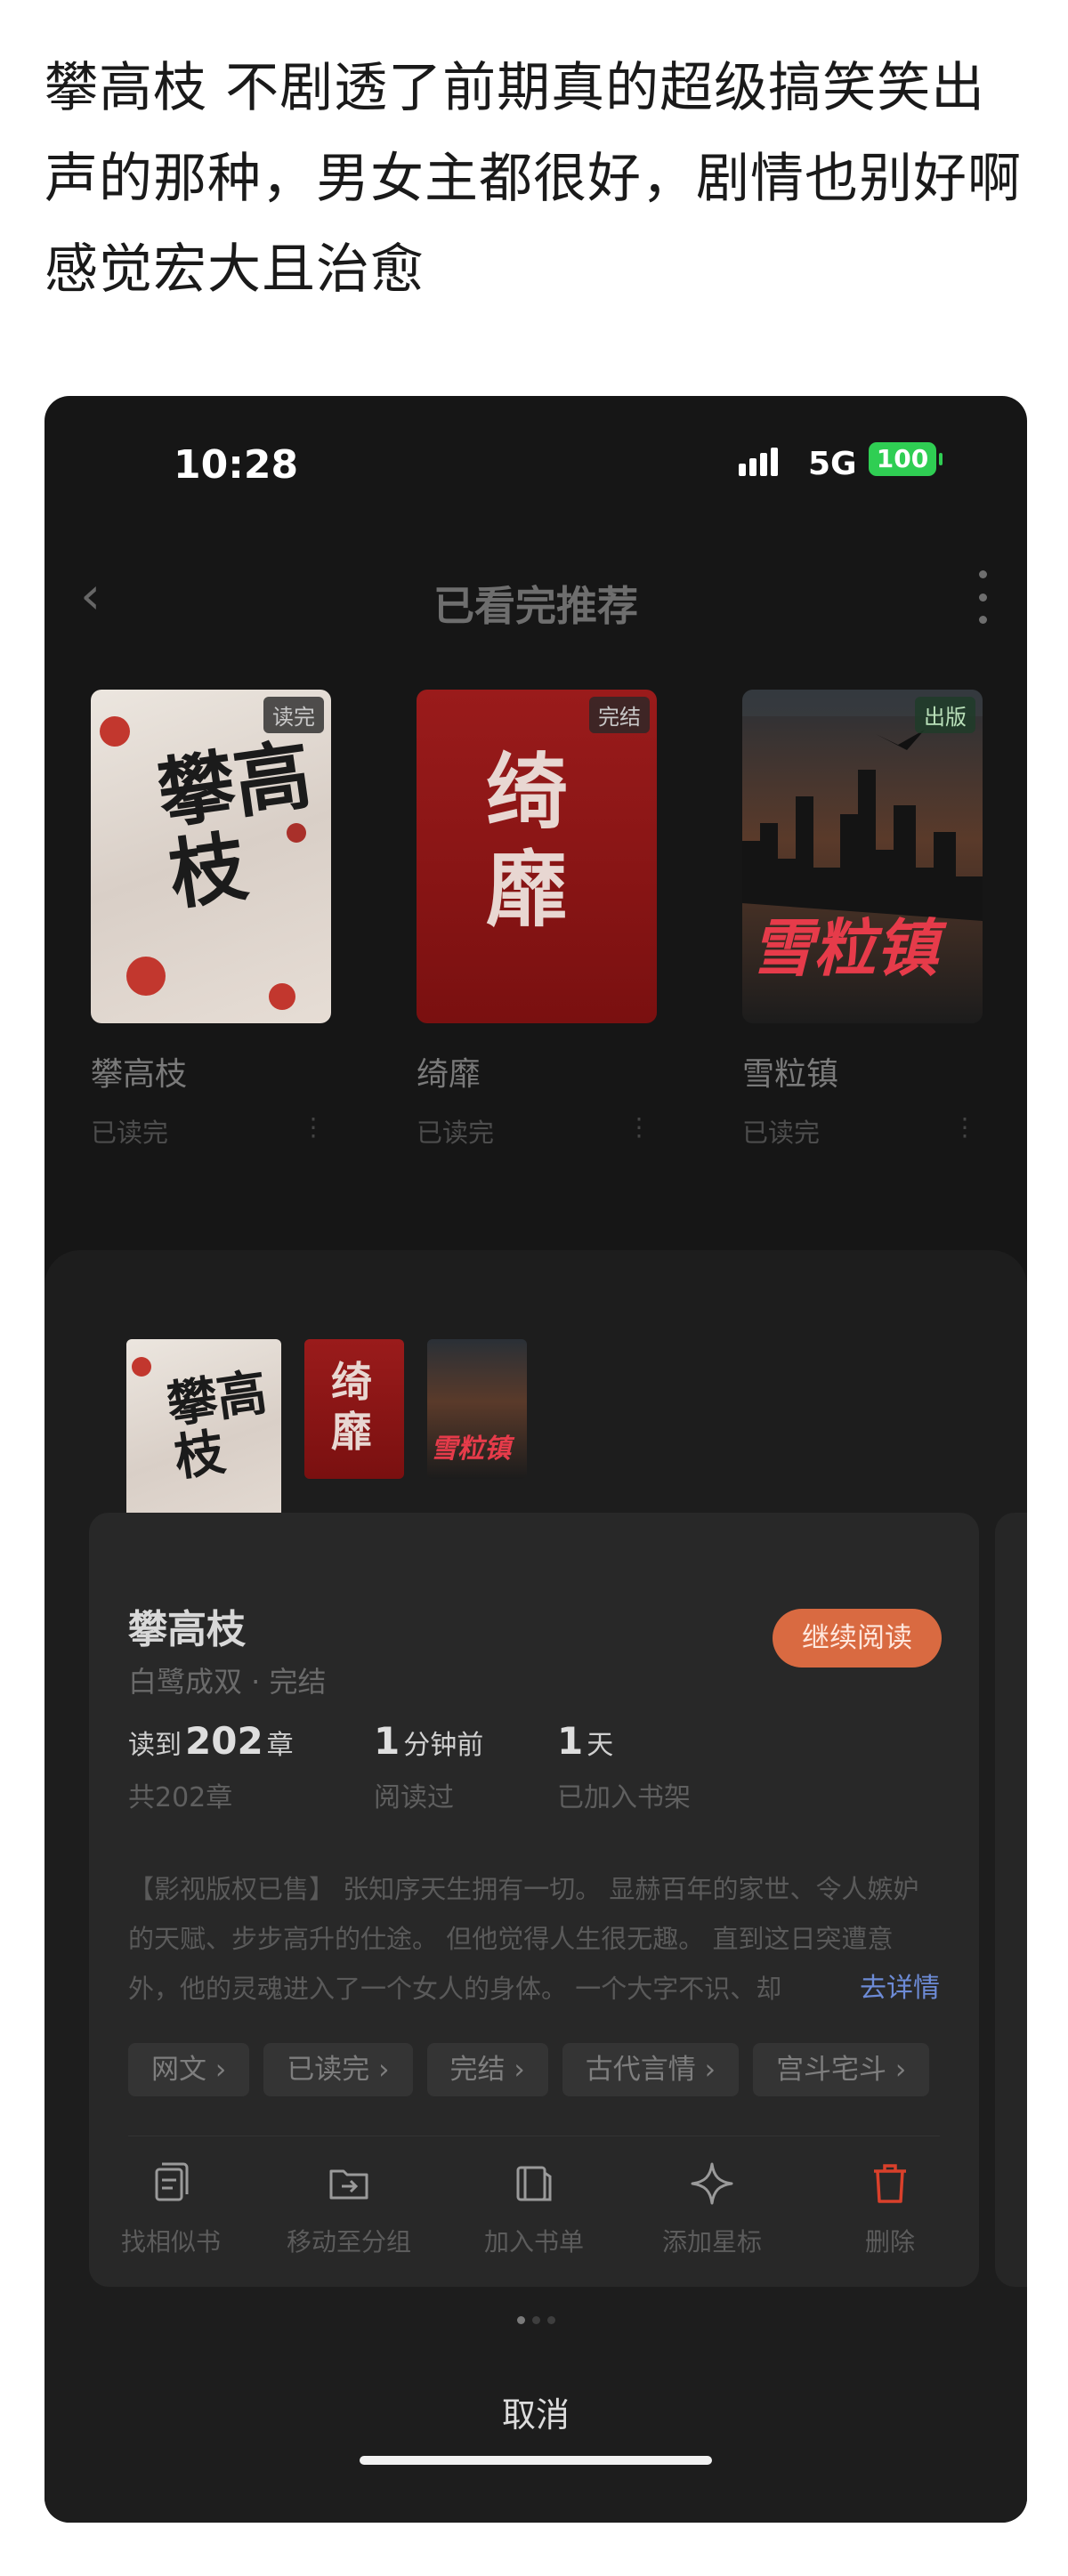 Image resolution: width=1068 pixels, height=2576 pixels. I want to click on battery-icon: 100, so click(906, 459).